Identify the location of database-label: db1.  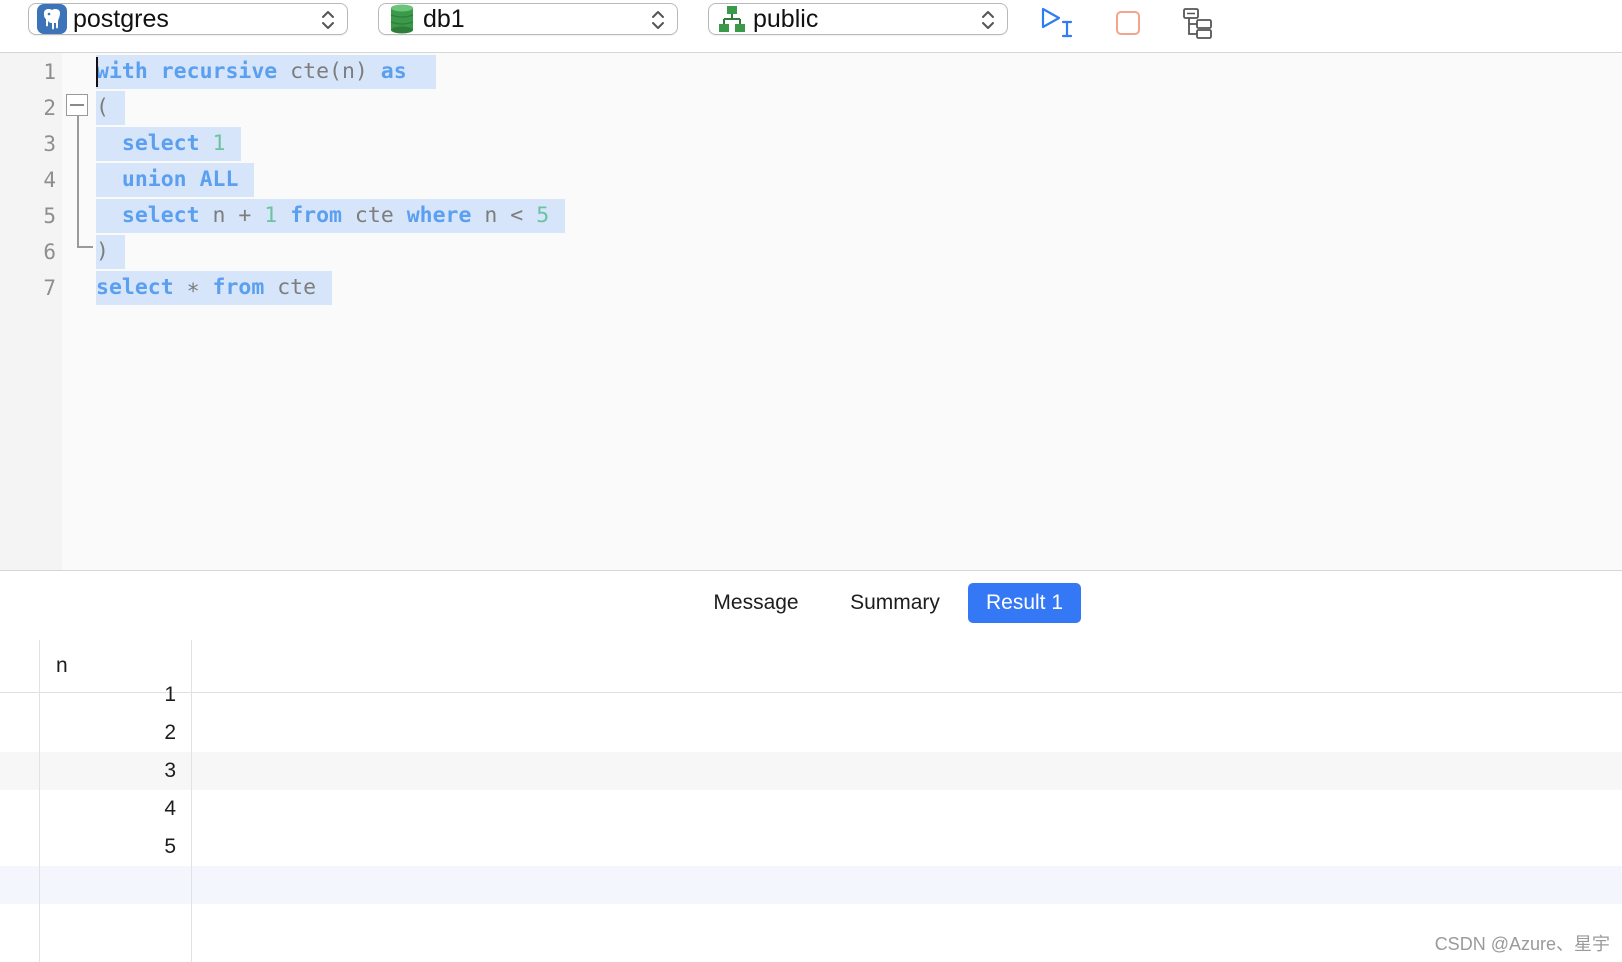
(444, 18).